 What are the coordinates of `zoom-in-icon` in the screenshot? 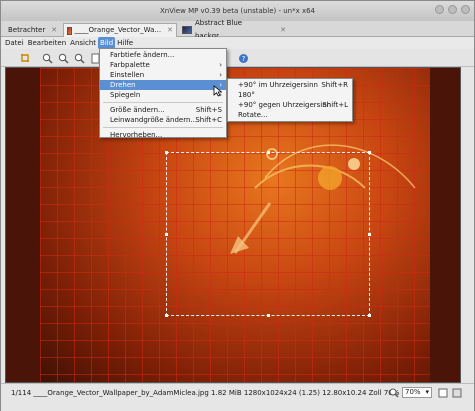 It's located at (47, 58).